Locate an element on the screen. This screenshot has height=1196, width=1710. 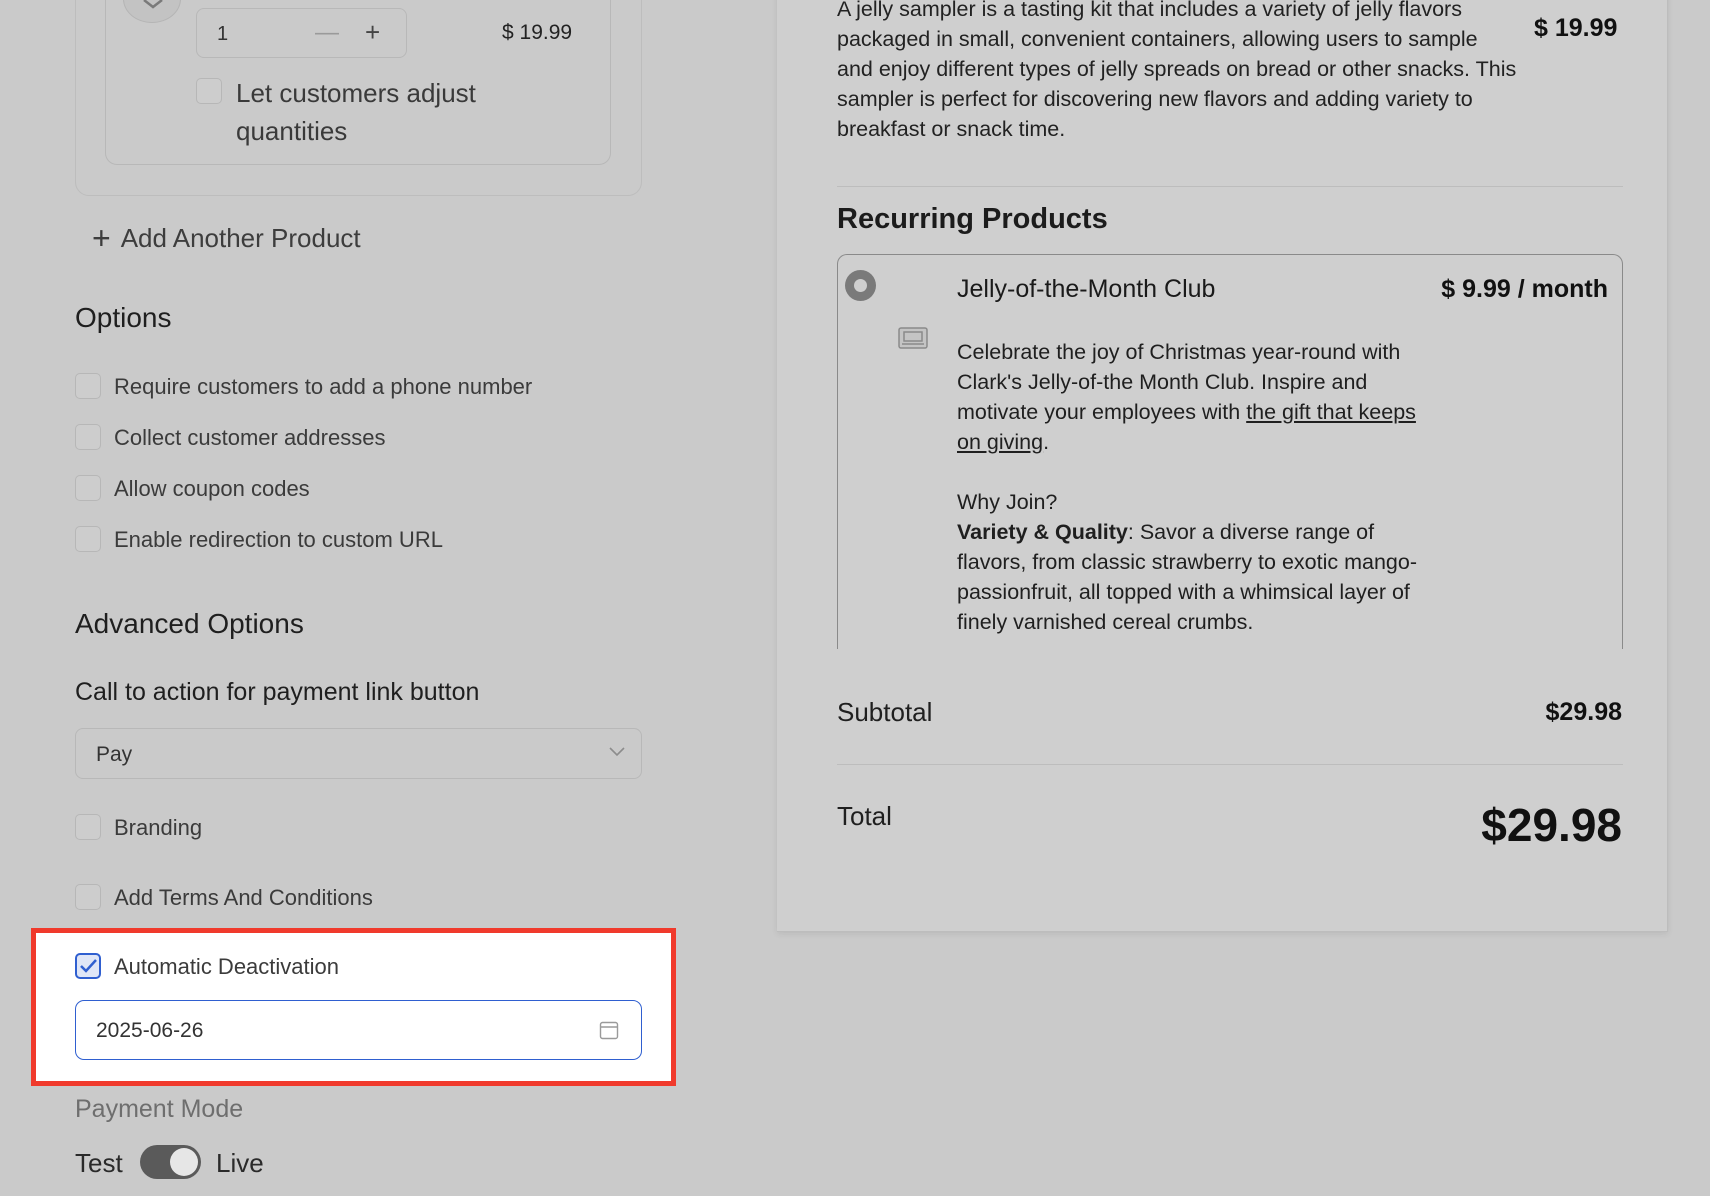
automatic-deactivation-checkbox is located at coordinates (88, 966).